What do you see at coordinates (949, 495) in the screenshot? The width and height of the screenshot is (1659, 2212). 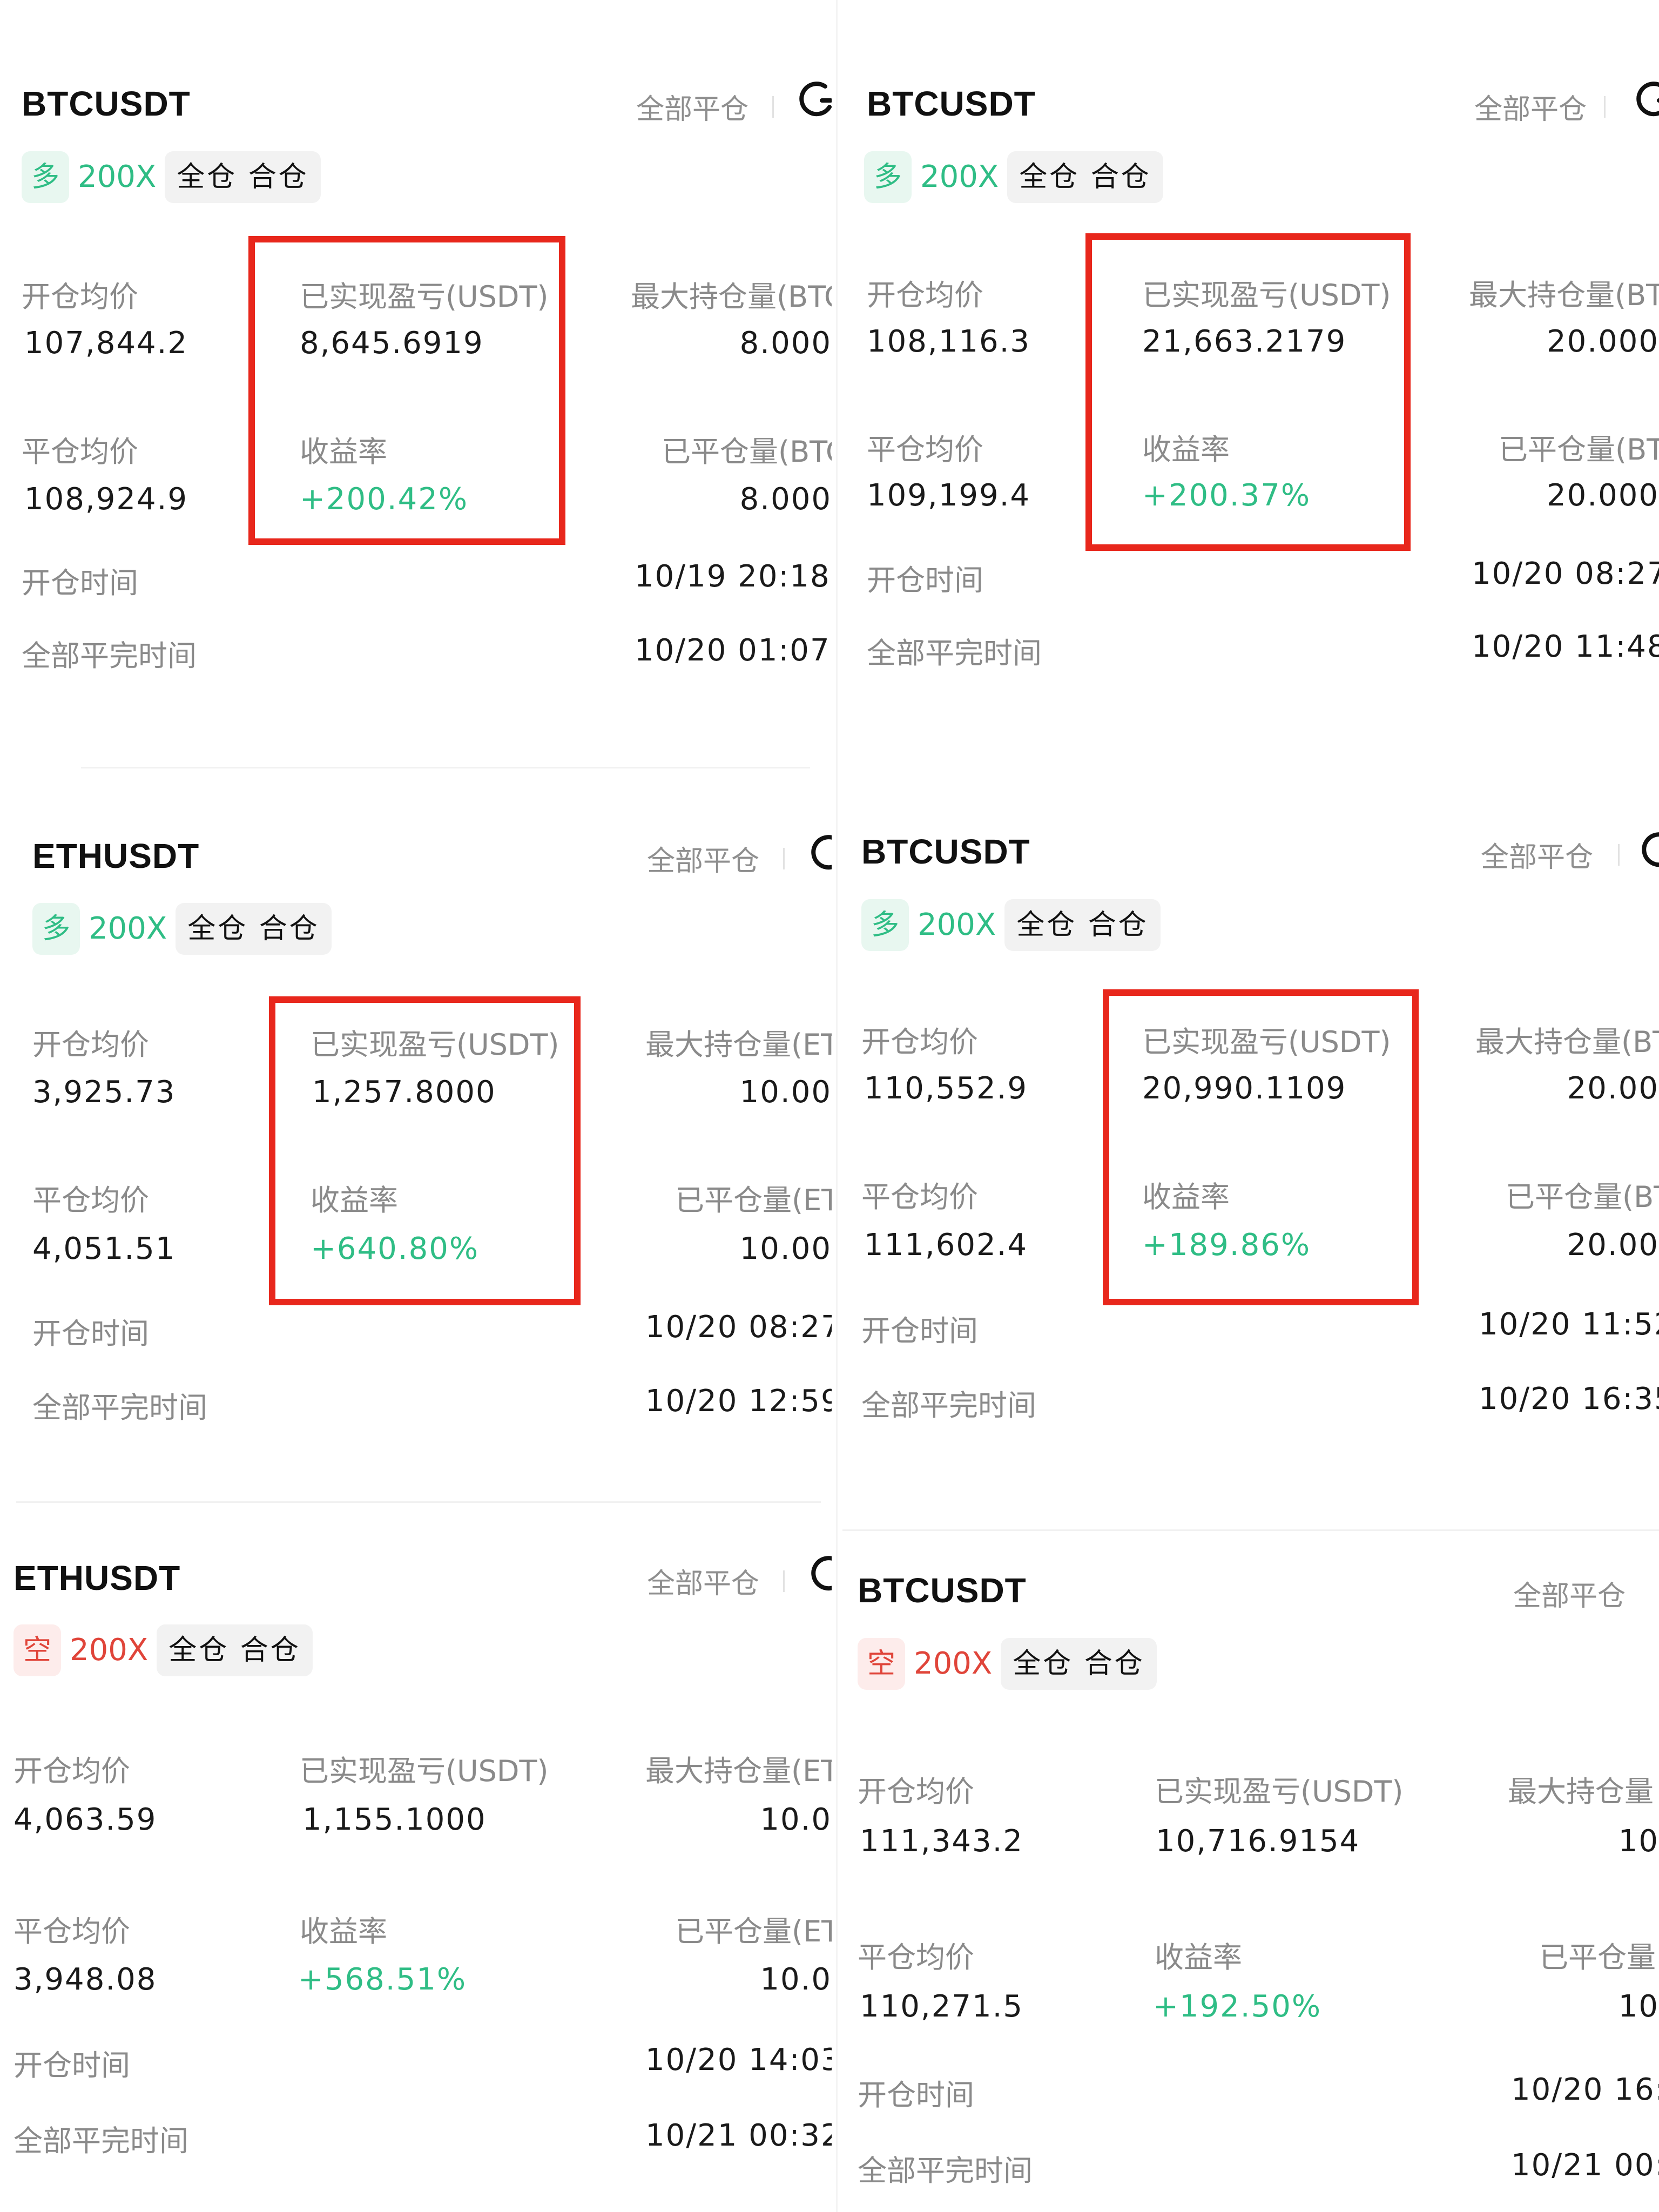 I see `close-avg-value: 109,199.4` at bounding box center [949, 495].